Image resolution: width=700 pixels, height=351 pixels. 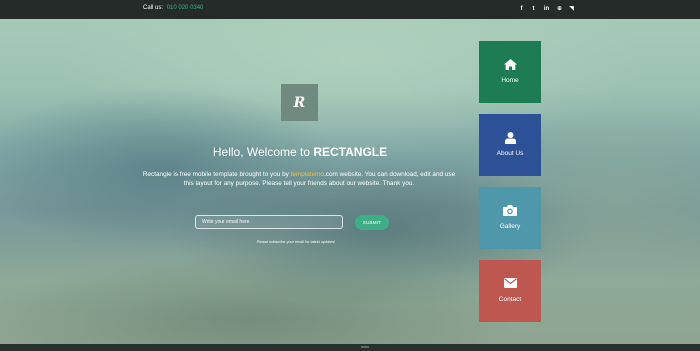 I want to click on top-bar: Call us: 010 020 0340 f t in ⊕ ◥, so click(x=350, y=9).